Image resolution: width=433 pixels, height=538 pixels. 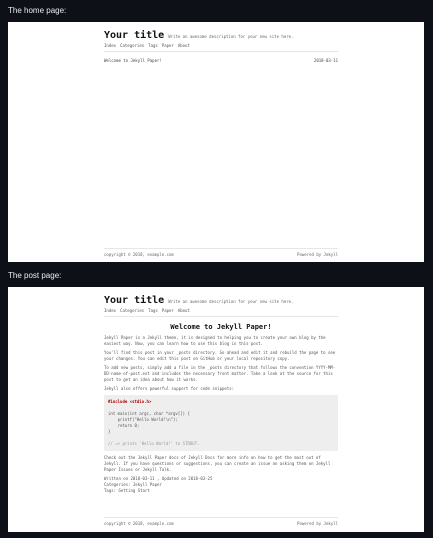 What do you see at coordinates (35, 275) in the screenshot?
I see `post-page-label: The post page:` at bounding box center [35, 275].